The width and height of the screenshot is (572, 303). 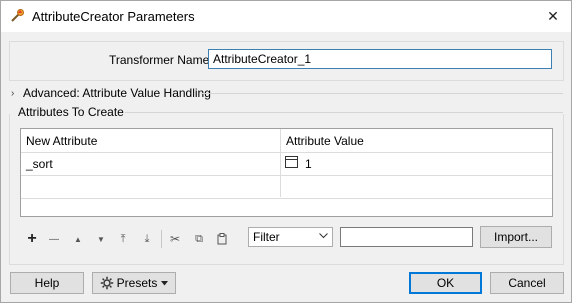 What do you see at coordinates (380, 59) in the screenshot?
I see `transformer-name-input: AttributeCreator_1` at bounding box center [380, 59].